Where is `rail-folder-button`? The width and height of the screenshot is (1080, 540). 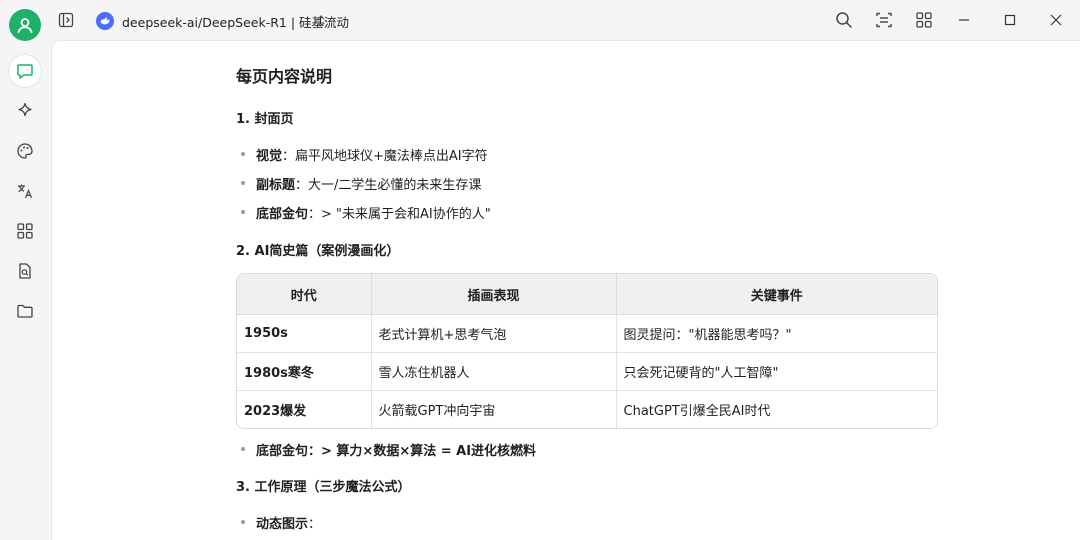
rail-folder-button is located at coordinates (25, 311).